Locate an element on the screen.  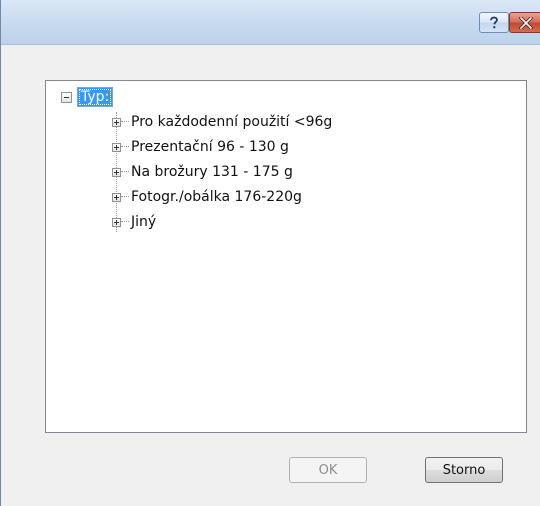
tree-item-prezentacni: Prezentační 96 - 130 g is located at coordinates (200, 147).